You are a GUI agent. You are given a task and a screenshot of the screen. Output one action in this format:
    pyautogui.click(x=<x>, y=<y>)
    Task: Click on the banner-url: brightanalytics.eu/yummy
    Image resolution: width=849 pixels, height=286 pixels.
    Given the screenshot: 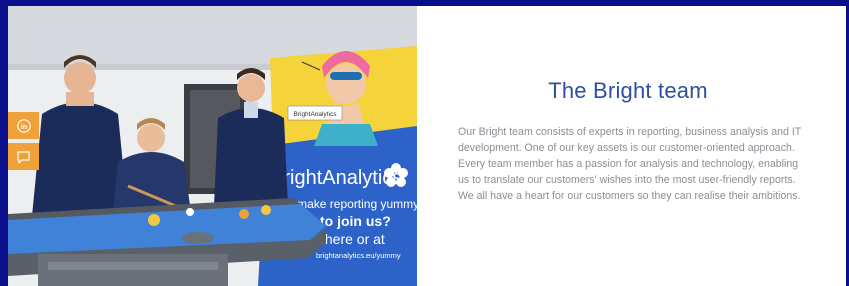 What is the action you would take?
    pyautogui.click(x=358, y=255)
    